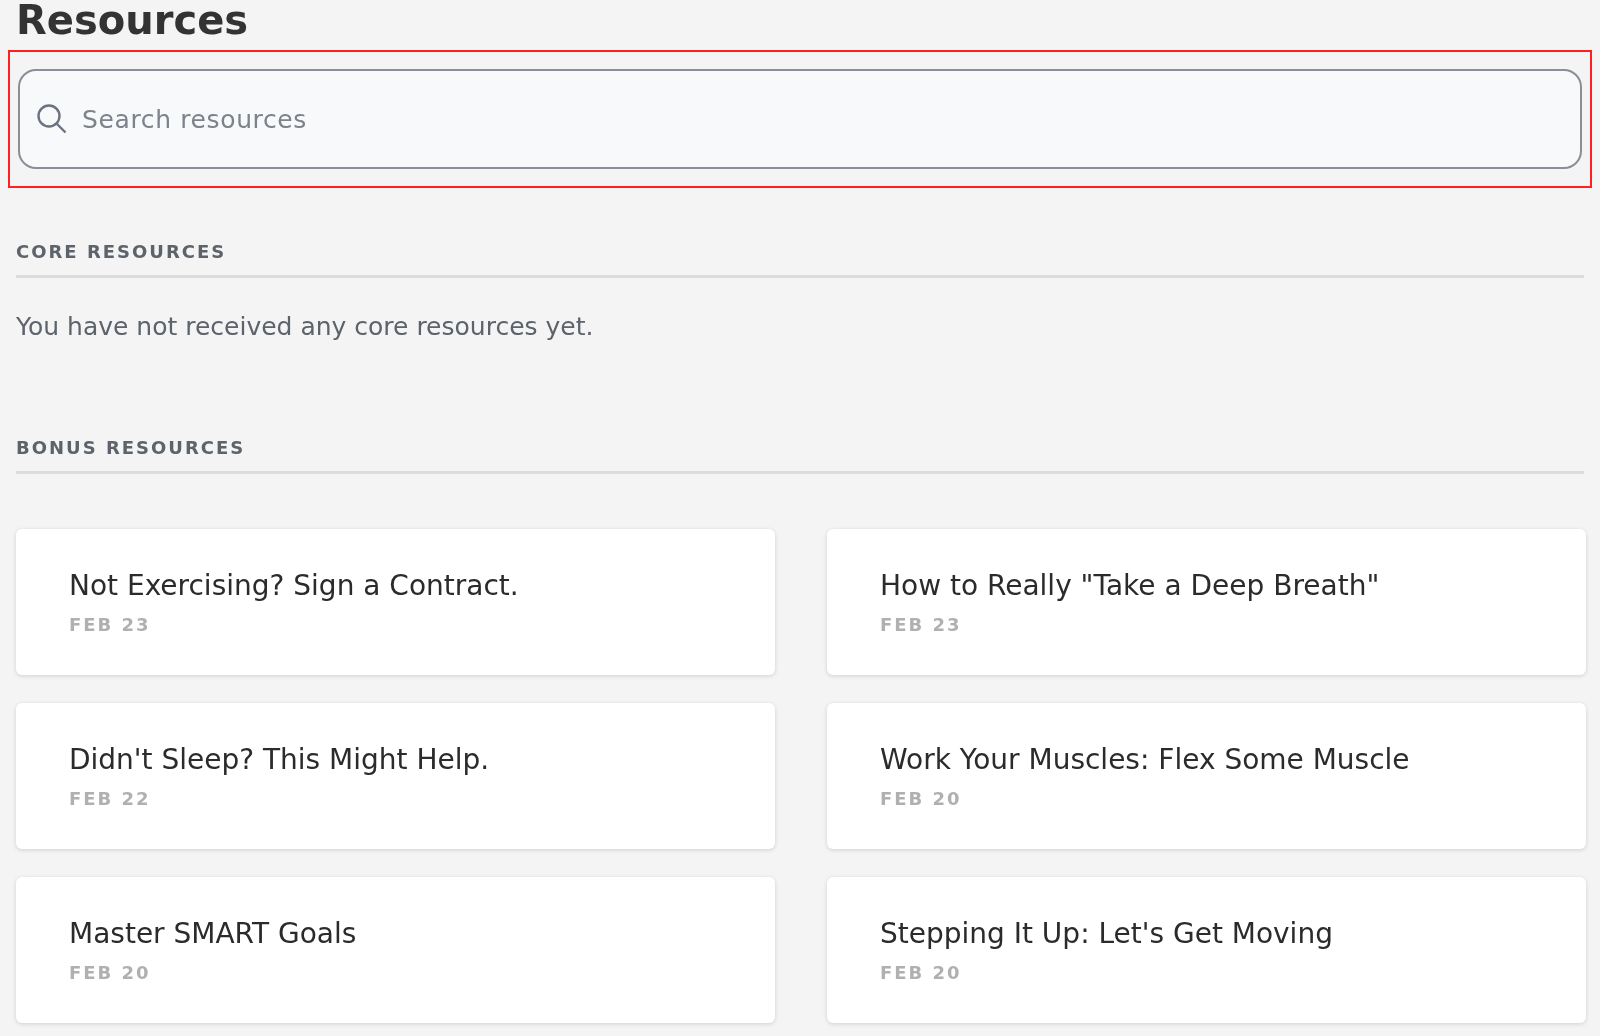 This screenshot has width=1600, height=1036. Describe the element at coordinates (800, 119) in the screenshot. I see `search-field: Search resources` at that location.